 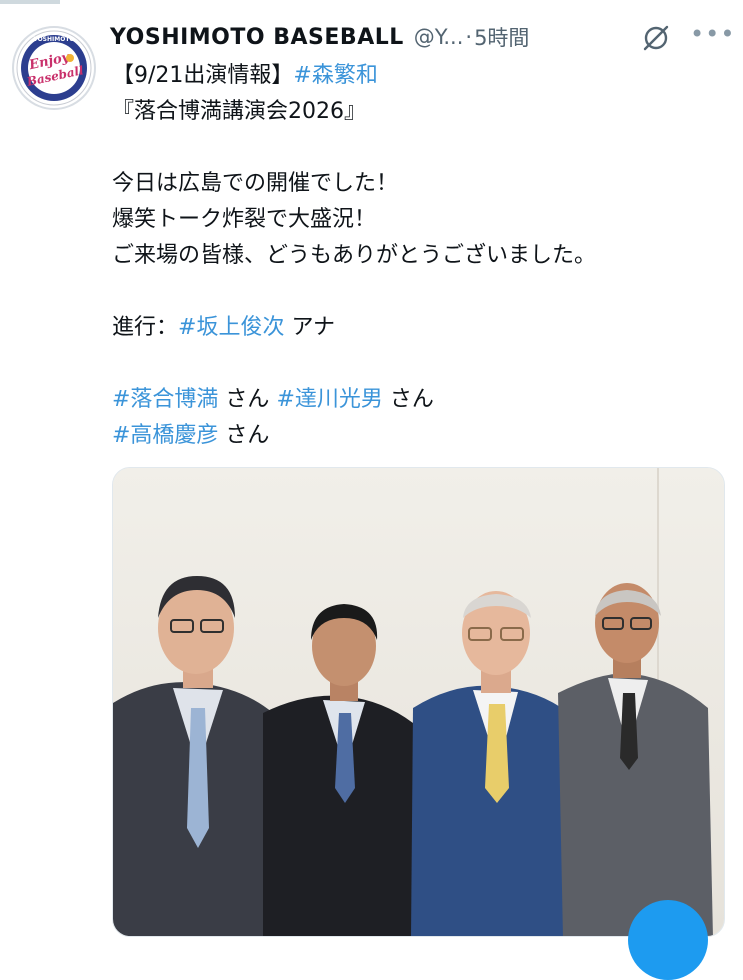 I want to click on text-line: 進行：#坂上俊次 アナ, so click(x=422, y=328).